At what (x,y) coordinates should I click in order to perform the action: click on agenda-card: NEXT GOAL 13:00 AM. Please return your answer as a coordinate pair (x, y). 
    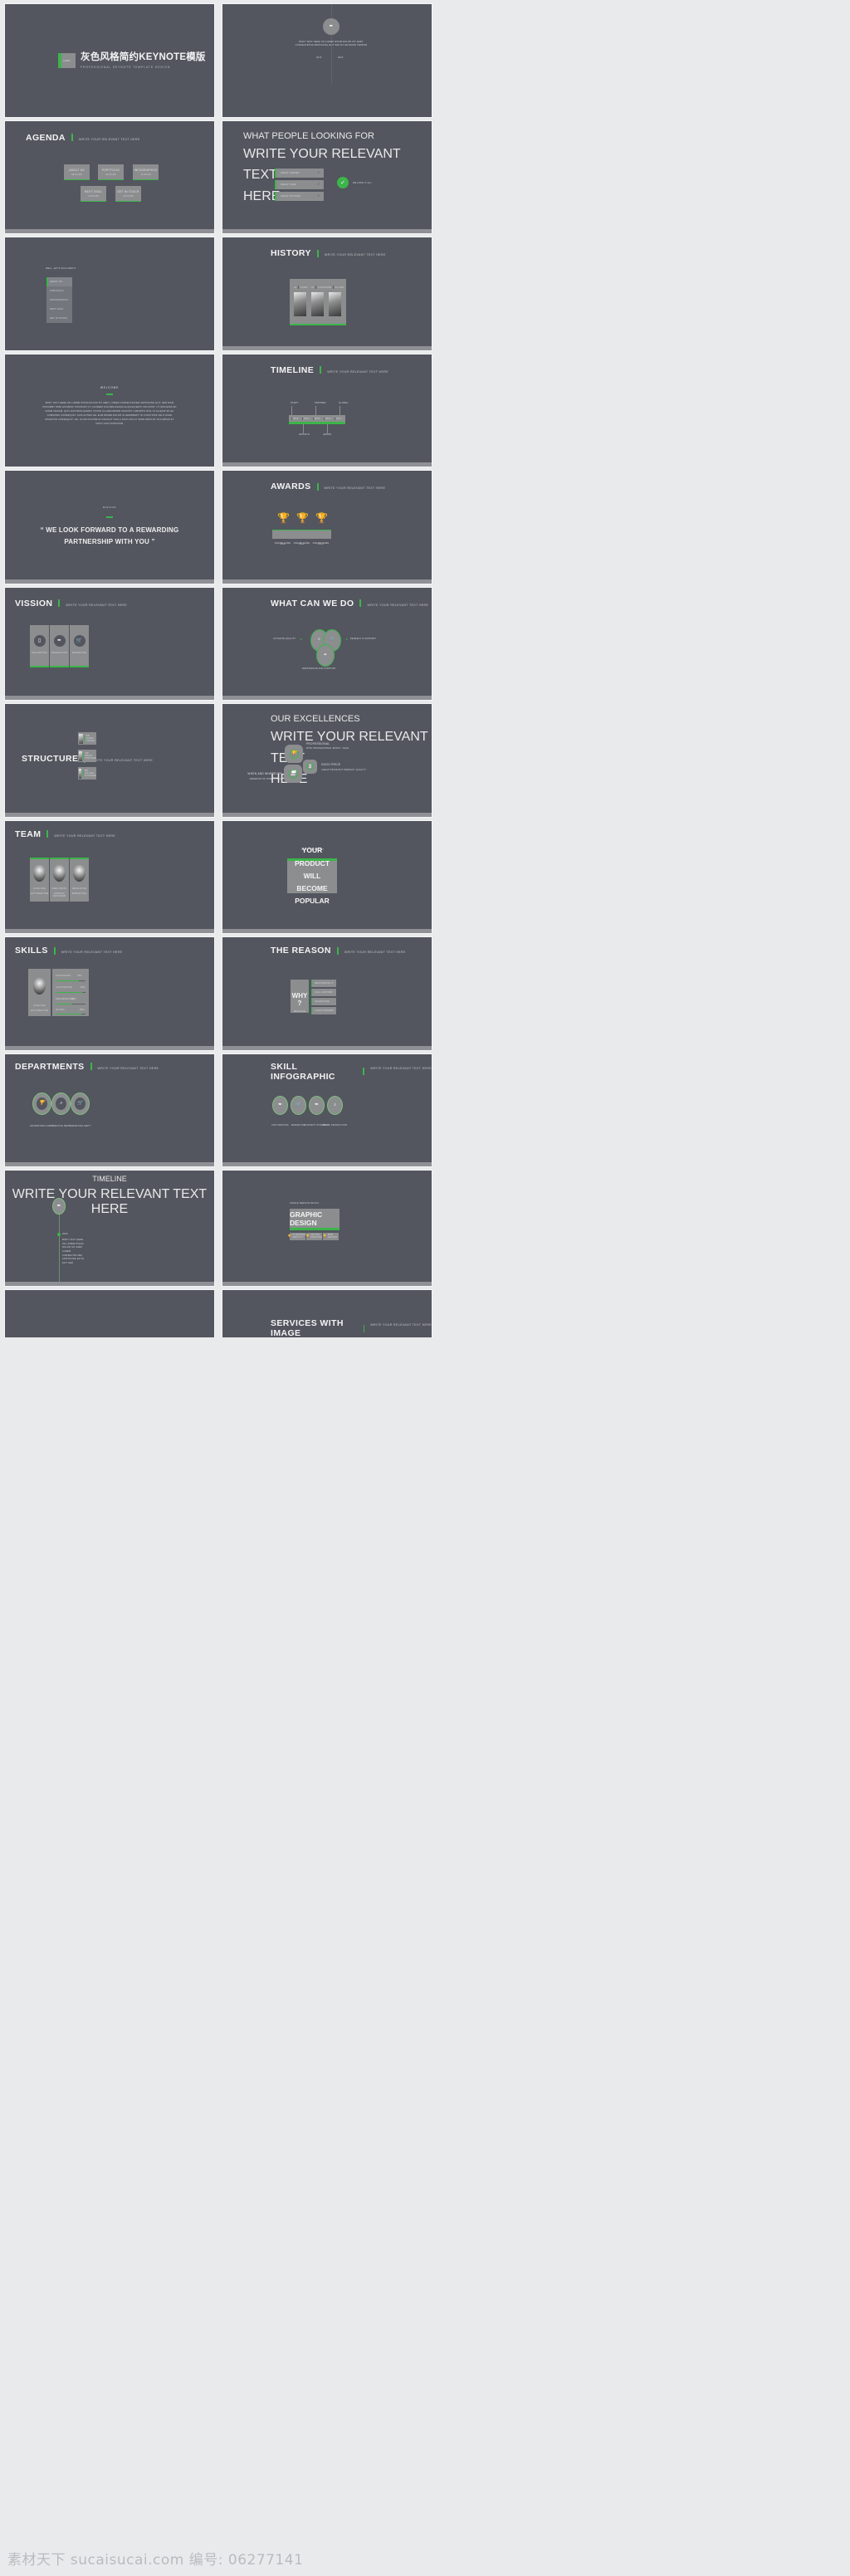
    Looking at the image, I should click on (93, 193).